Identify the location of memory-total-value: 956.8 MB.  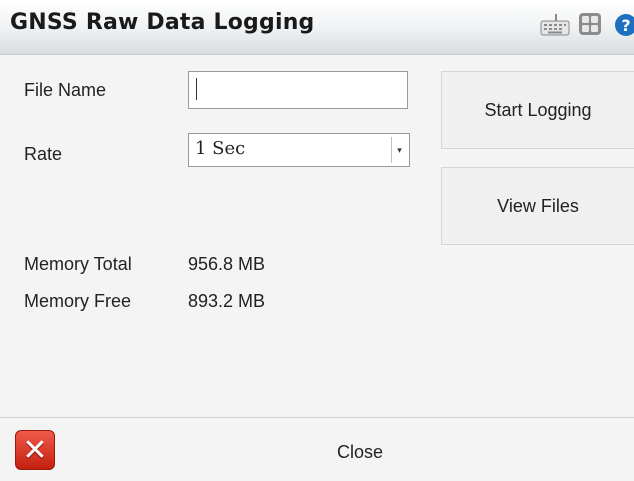
(227, 264).